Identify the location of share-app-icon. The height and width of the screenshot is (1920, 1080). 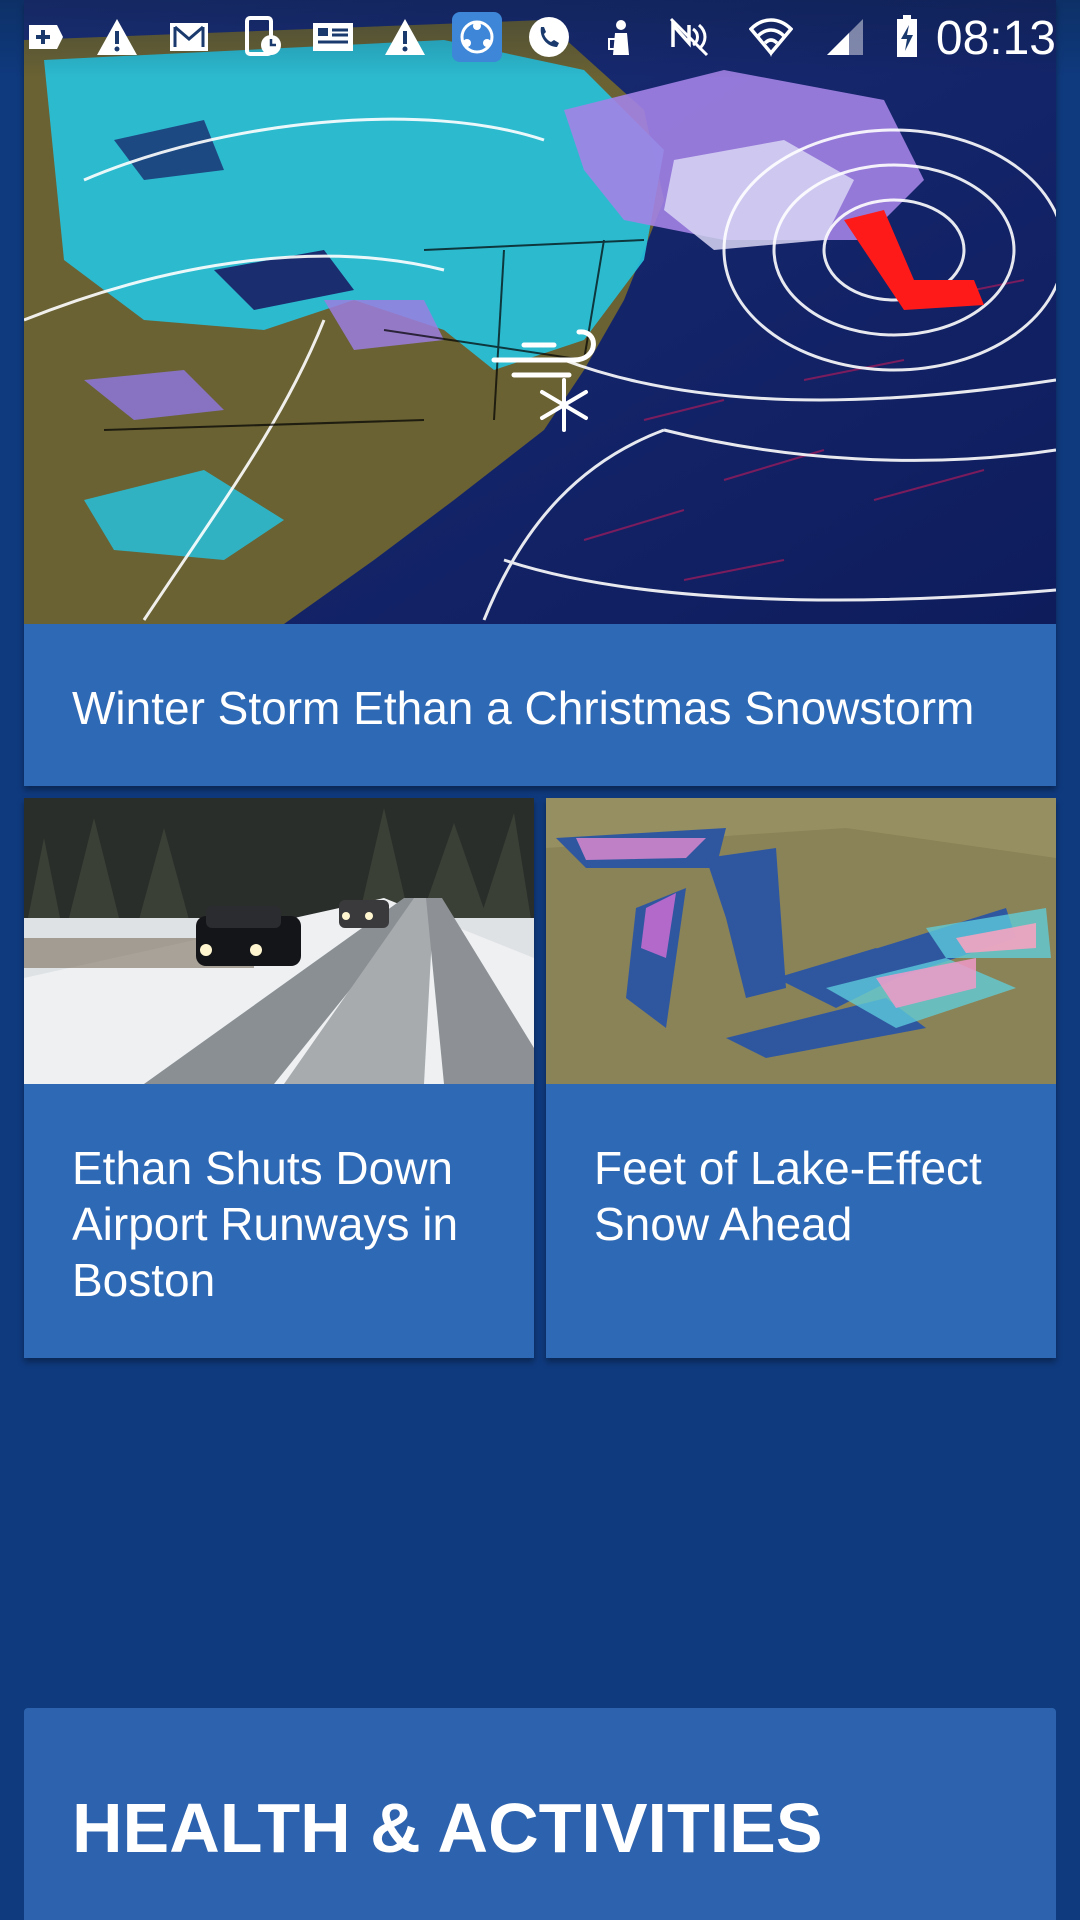
(477, 37).